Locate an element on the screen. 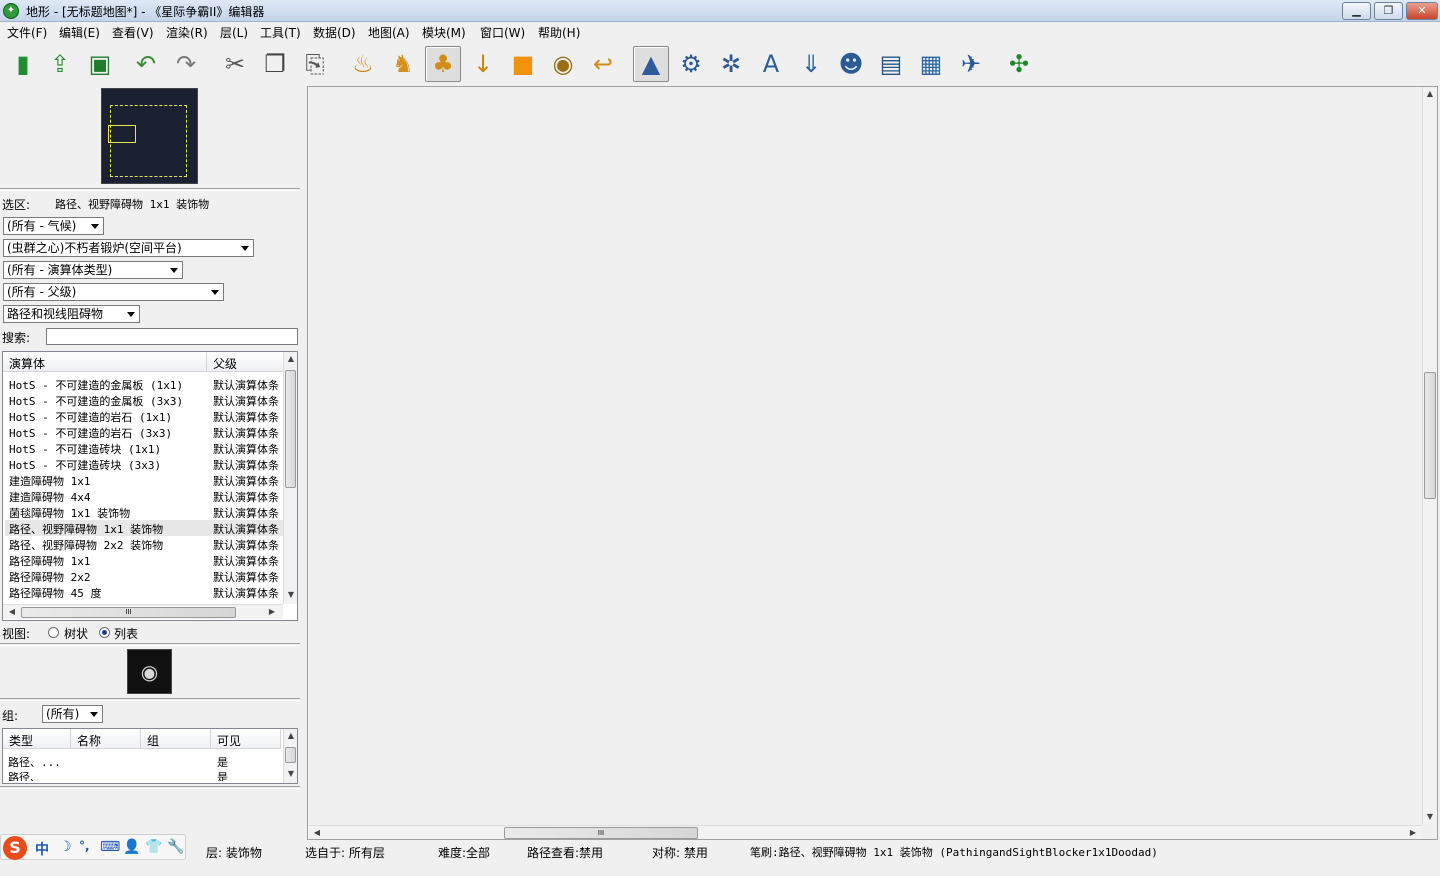 This screenshot has height=876, width=1440. parent-filter: (所有 - 父级) is located at coordinates (113, 292).